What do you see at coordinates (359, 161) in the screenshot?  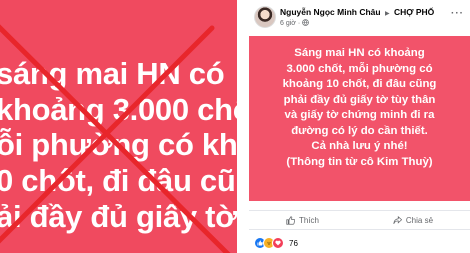 I see `post-text-line: (Thông tin từ cô Kim Thuỳ)` at bounding box center [359, 161].